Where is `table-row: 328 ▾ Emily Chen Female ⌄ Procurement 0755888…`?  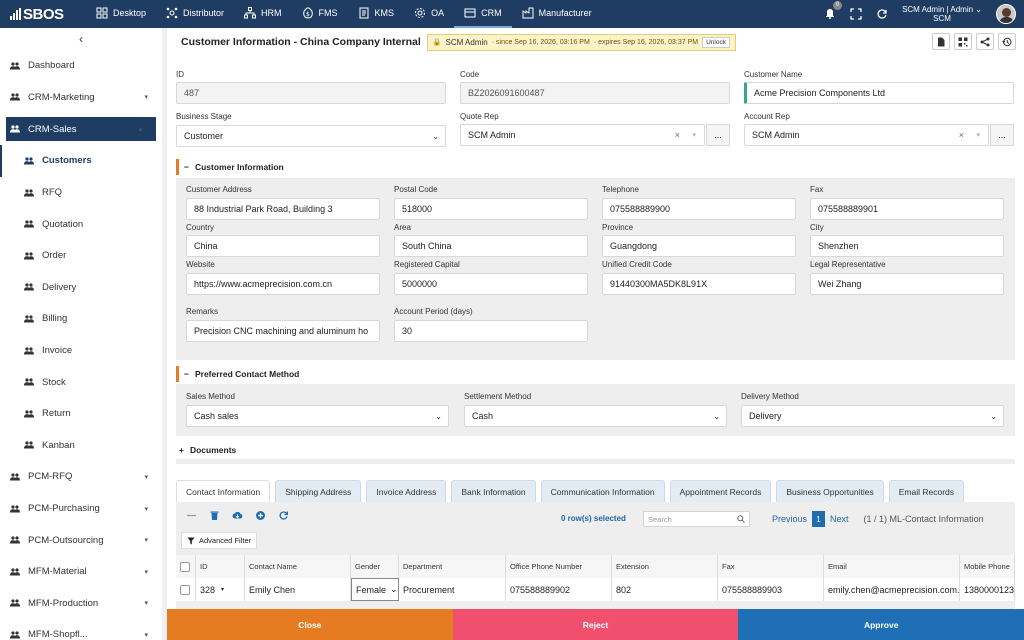 table-row: 328 ▾ Emily Chen Female ⌄ Procurement 0755888… is located at coordinates (595, 589).